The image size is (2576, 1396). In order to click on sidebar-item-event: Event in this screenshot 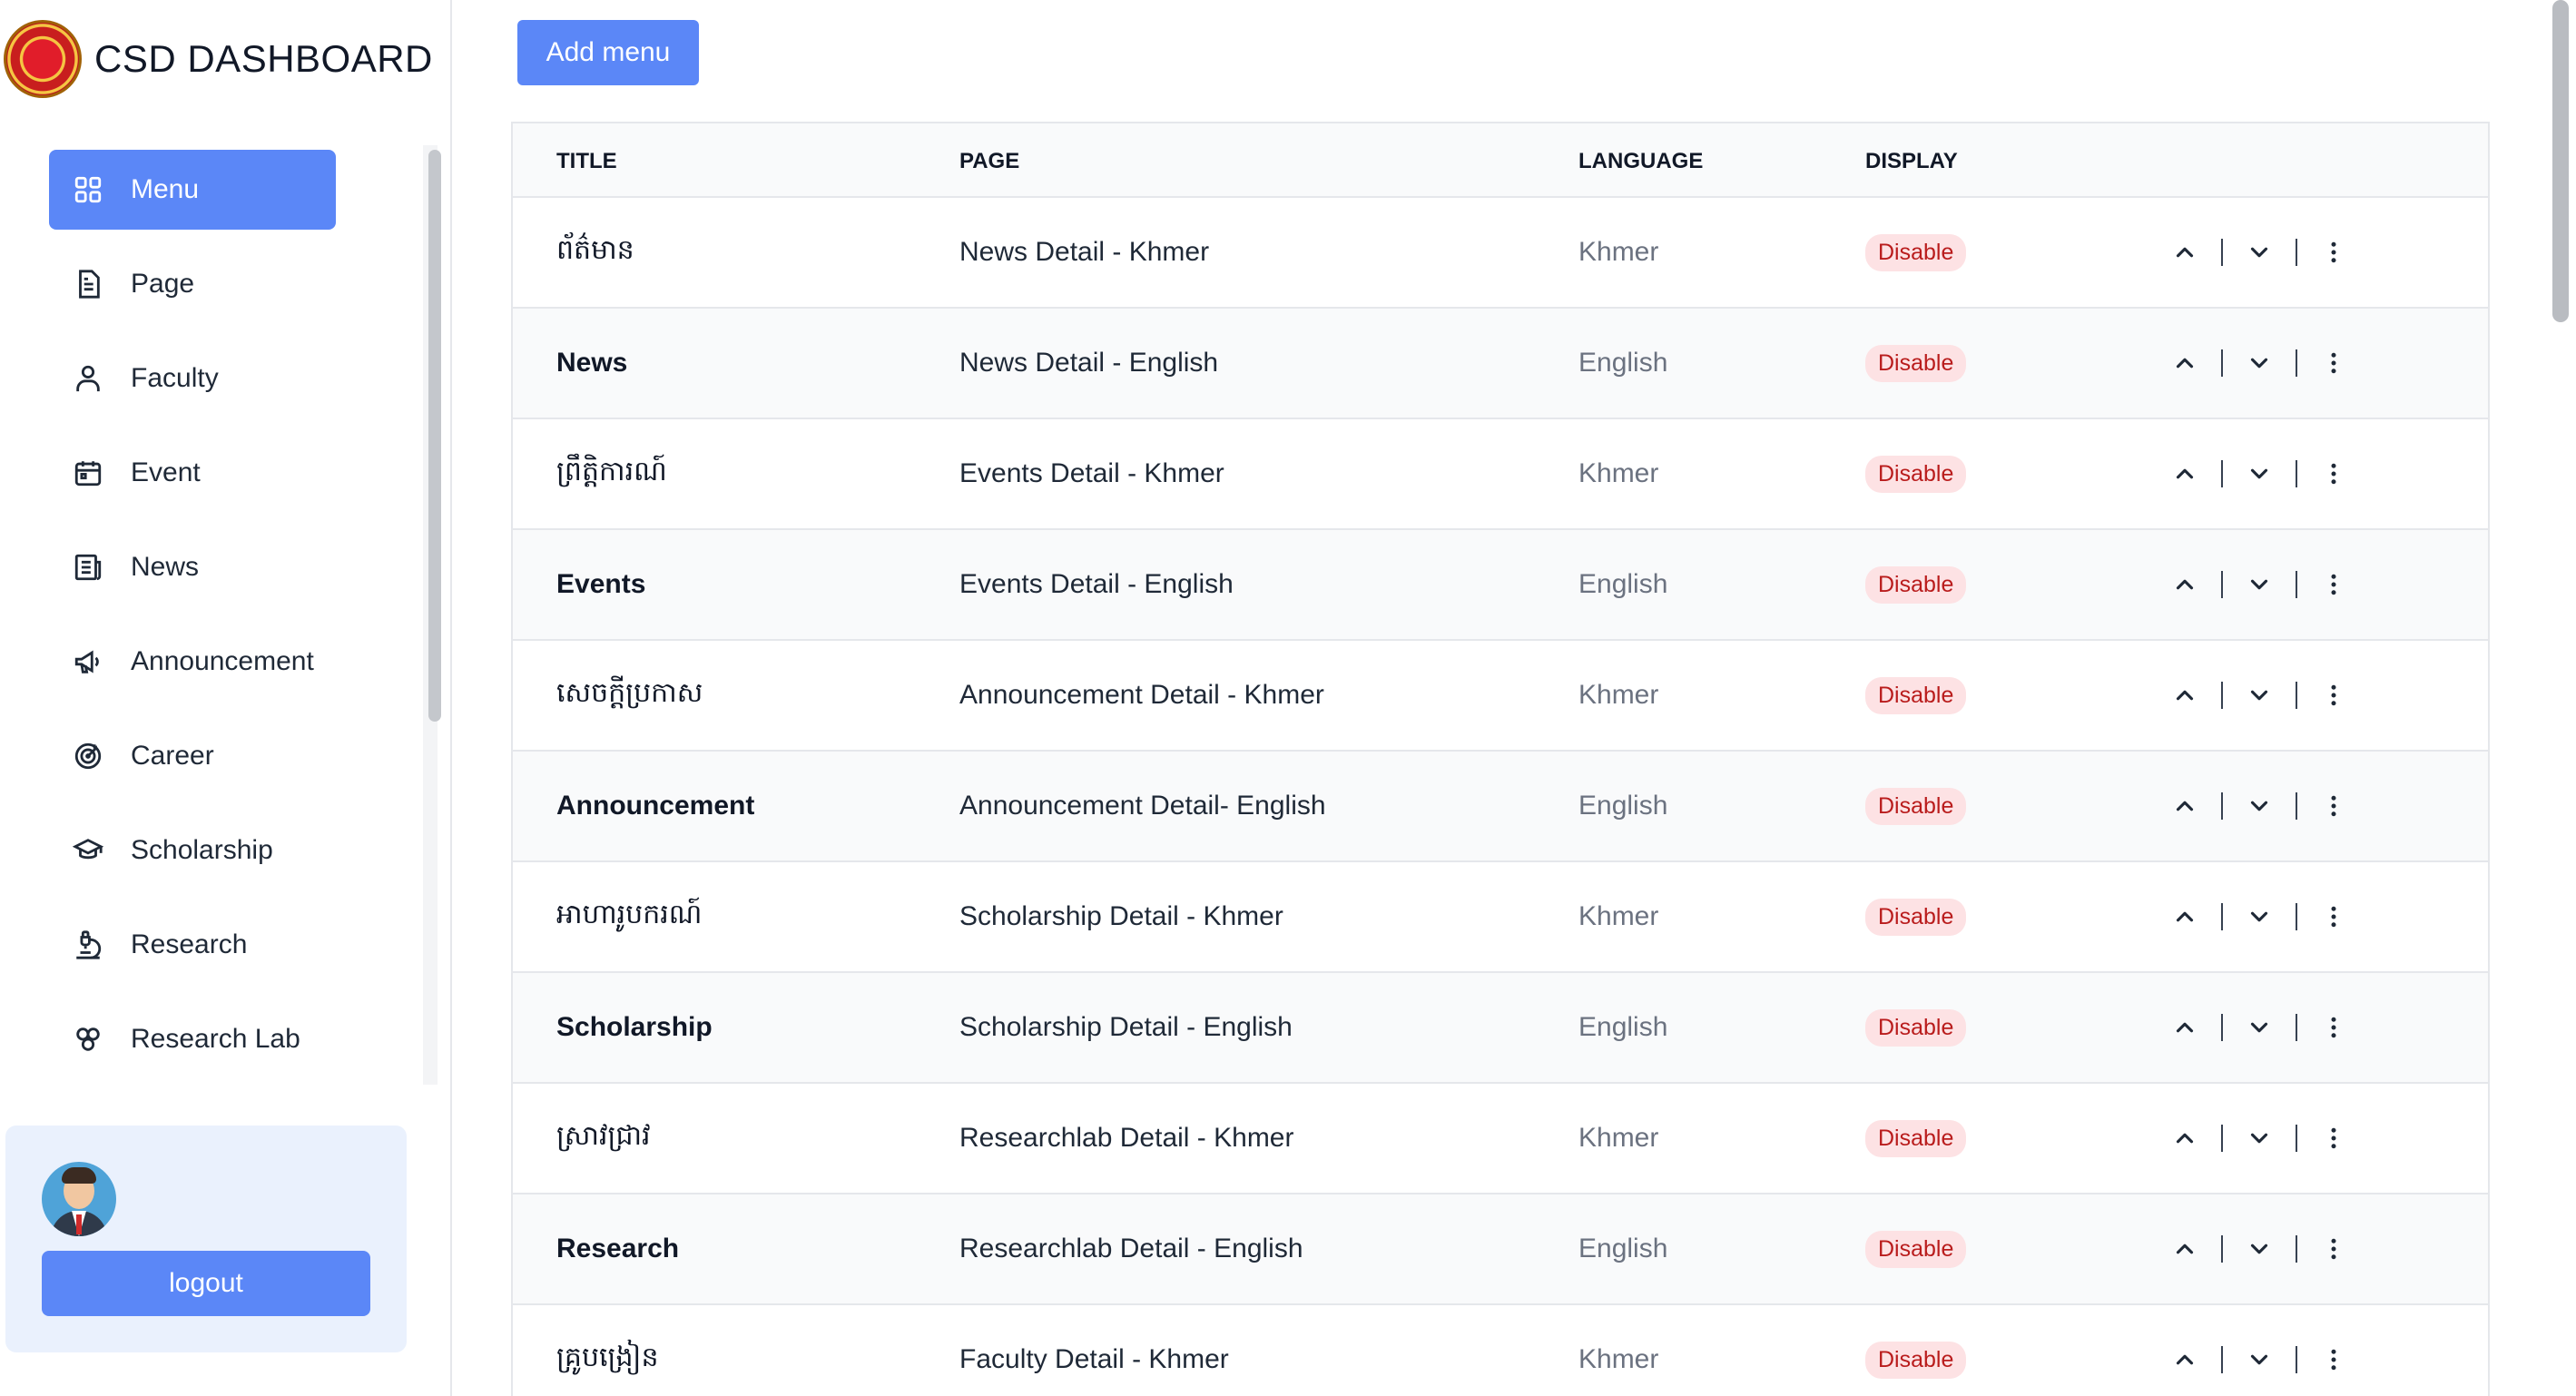, I will do `click(235, 473)`.